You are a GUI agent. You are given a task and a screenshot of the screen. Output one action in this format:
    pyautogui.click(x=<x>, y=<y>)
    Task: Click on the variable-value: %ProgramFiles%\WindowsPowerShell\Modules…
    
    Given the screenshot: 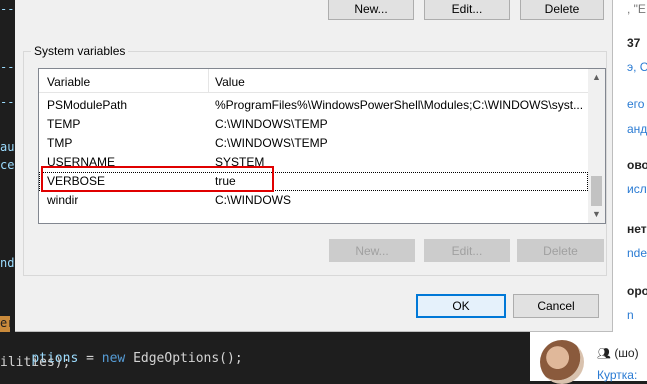 What is the action you would take?
    pyautogui.click(x=399, y=105)
    